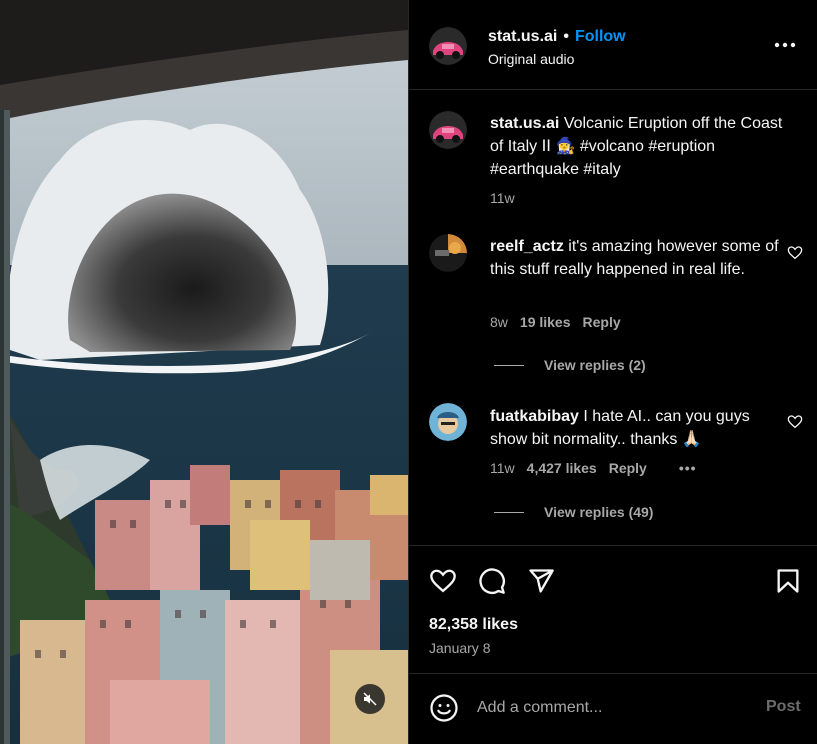 The height and width of the screenshot is (744, 817). I want to click on caption-username: stat.us.ai, so click(524, 123).